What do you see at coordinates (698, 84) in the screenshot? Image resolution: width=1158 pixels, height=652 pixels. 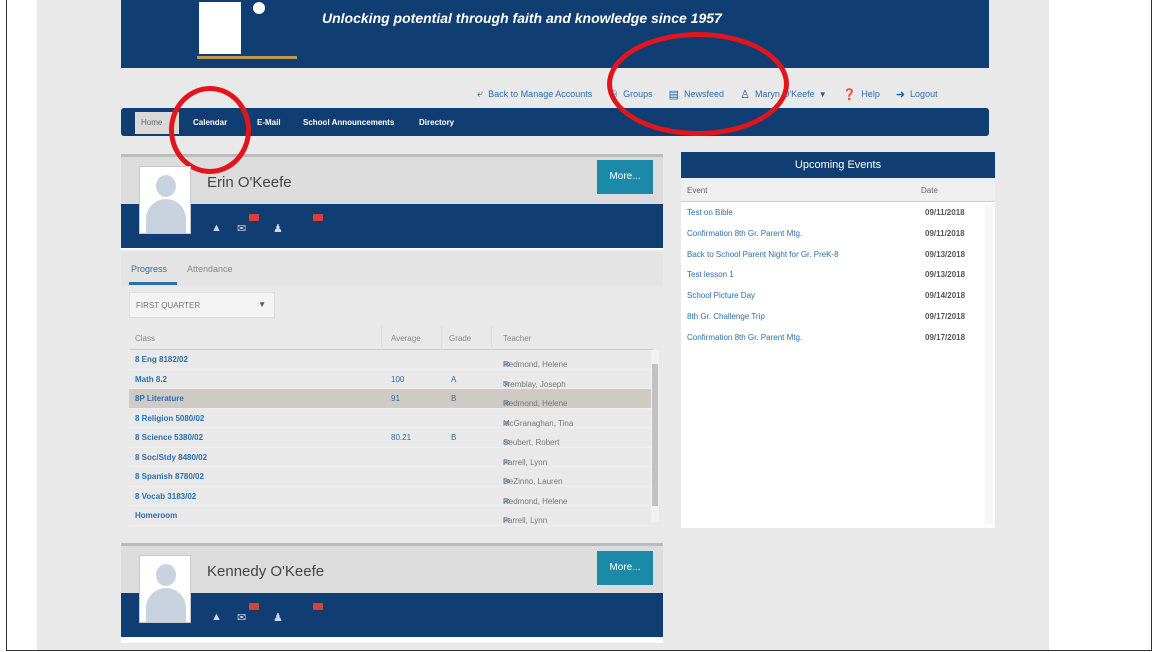 I see `annotation-circle-groups-newsfeed` at bounding box center [698, 84].